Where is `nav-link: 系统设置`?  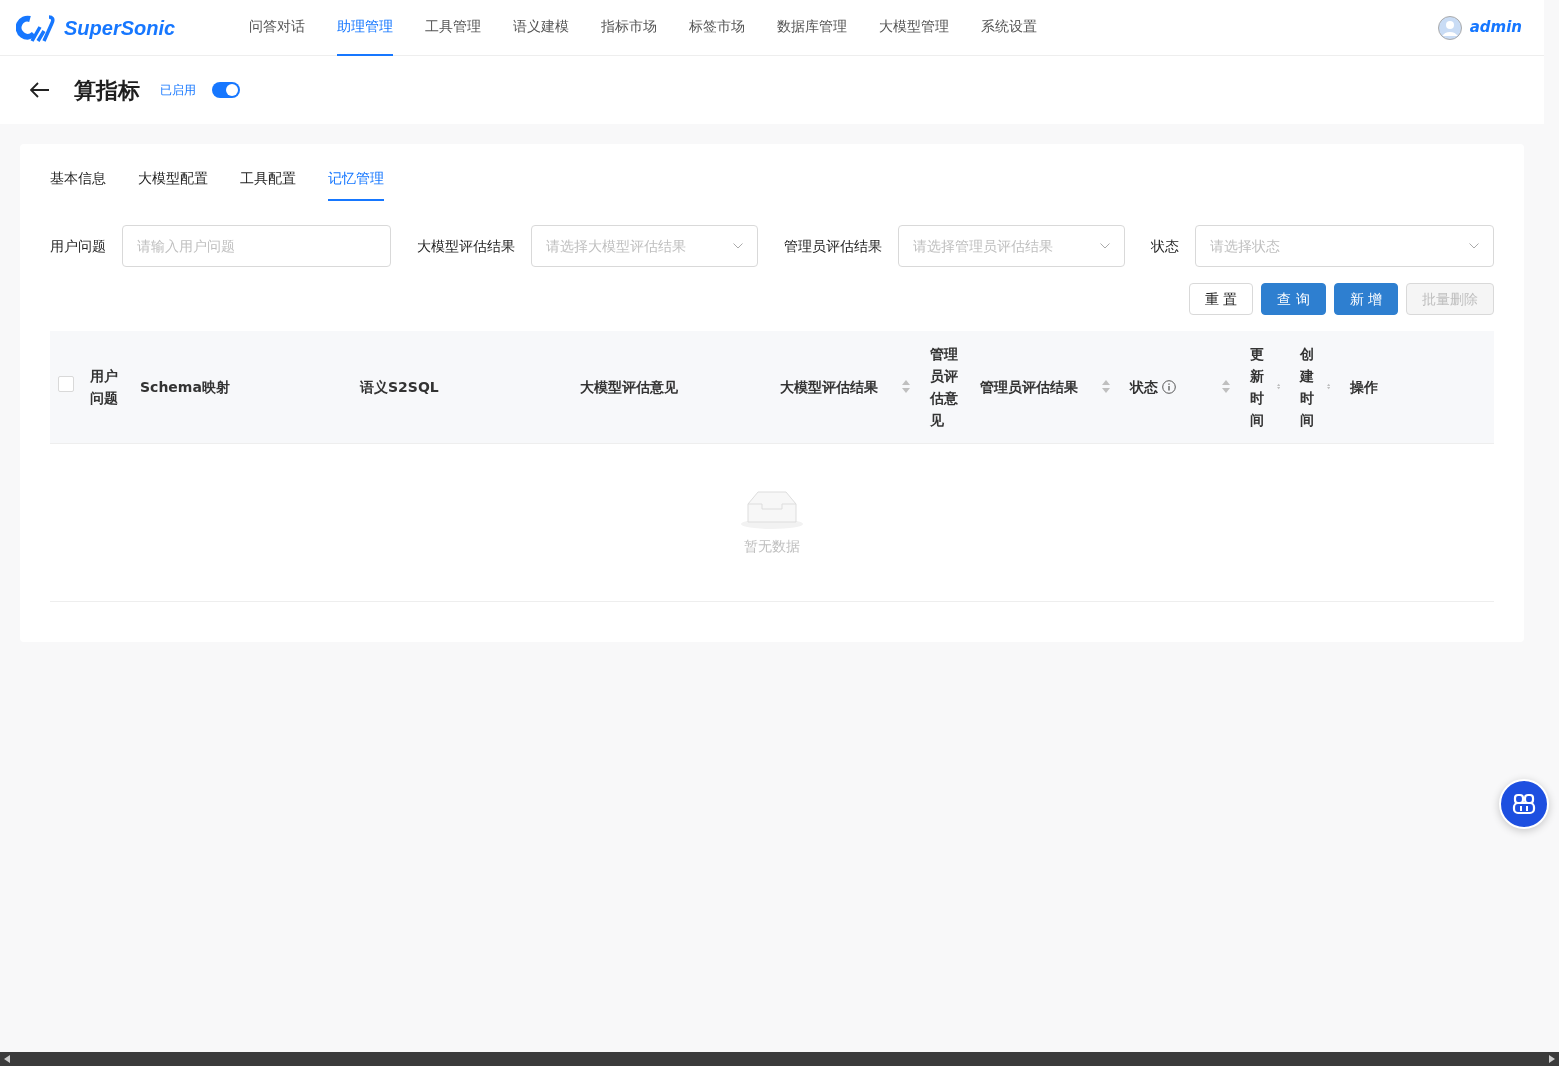 nav-link: 系统设置 is located at coordinates (1009, 28).